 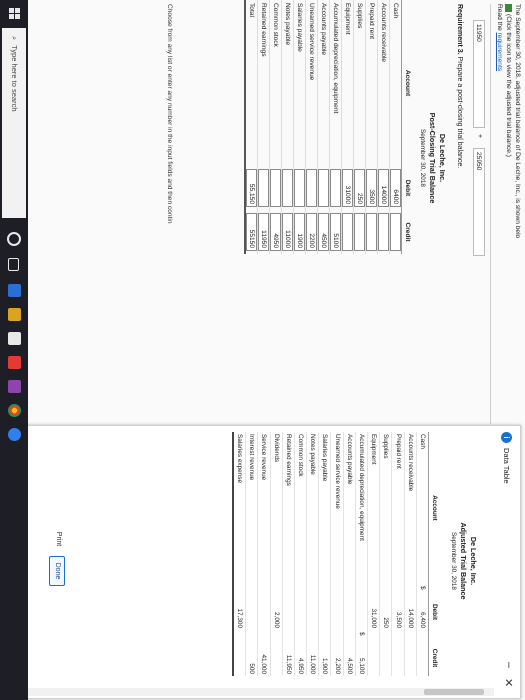 I want to click on debit-input: 3500, so click(x=371, y=188).